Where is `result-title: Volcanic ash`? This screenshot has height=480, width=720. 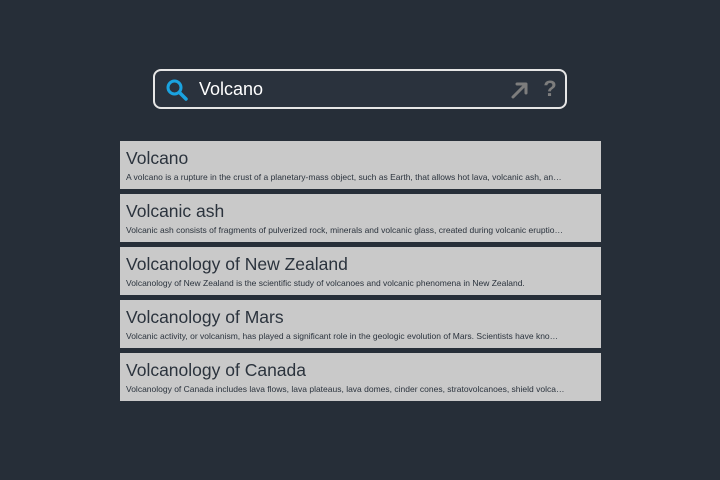
result-title: Volcanic ash is located at coordinates (175, 211).